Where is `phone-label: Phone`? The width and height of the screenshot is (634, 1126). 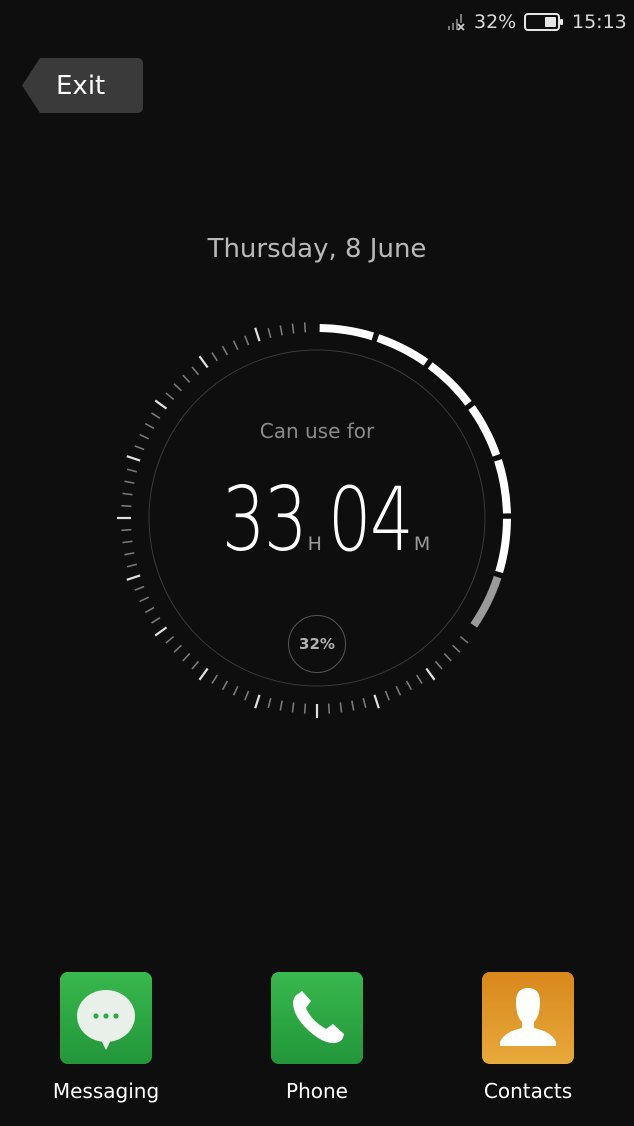 phone-label: Phone is located at coordinates (317, 1091).